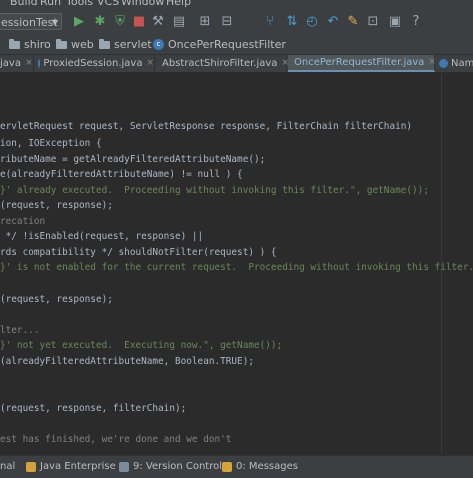 This screenshot has width=473, height=478. I want to click on breadcrumb-item-web: web ›, so click(79, 44).